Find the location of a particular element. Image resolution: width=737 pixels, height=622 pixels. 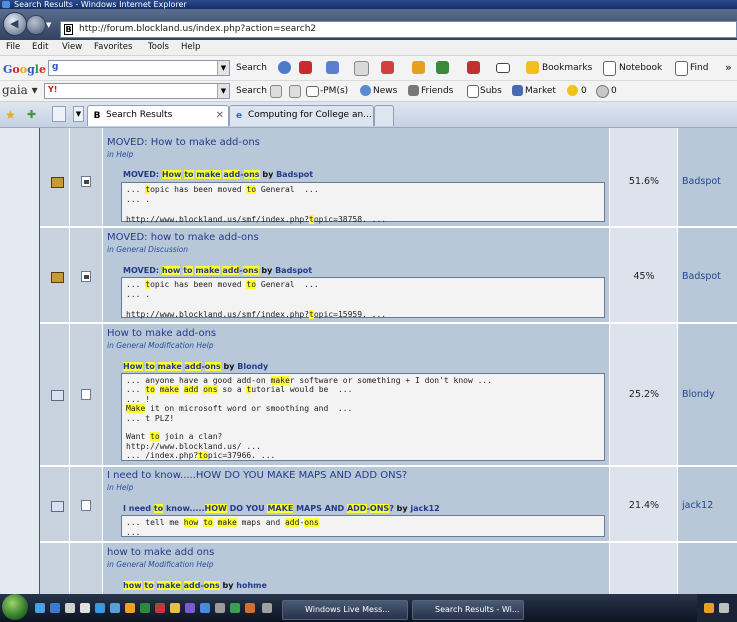

favorites-star-icon: ★ is located at coordinates (10, 115).